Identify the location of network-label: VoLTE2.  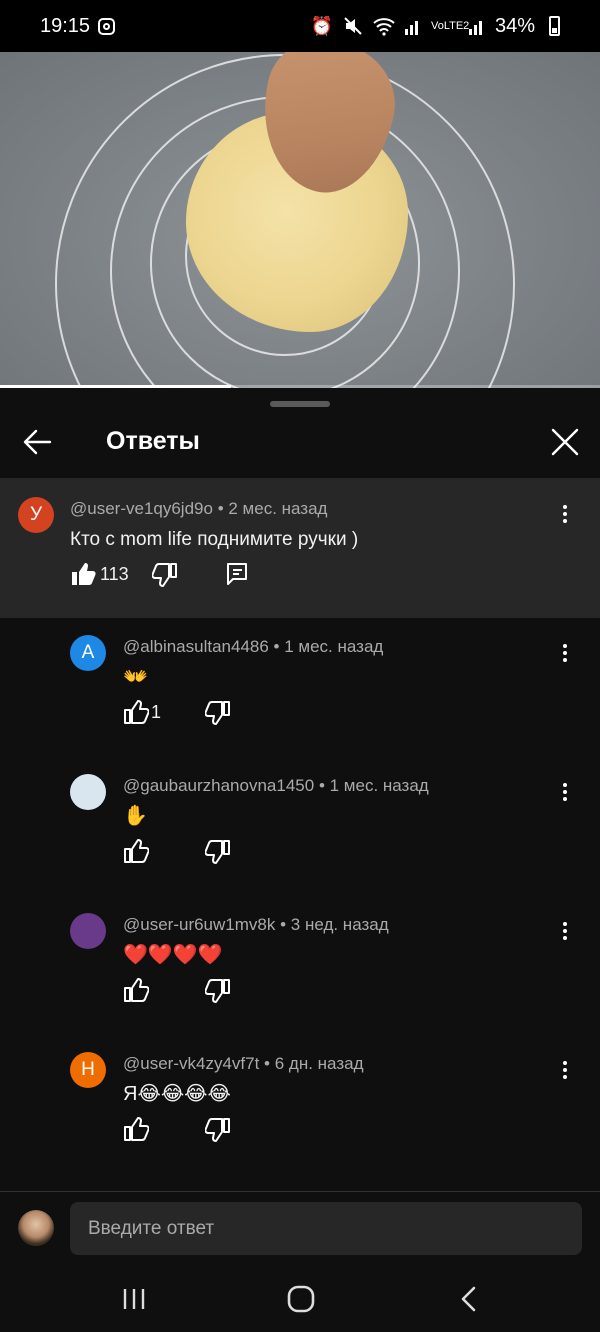
(450, 25).